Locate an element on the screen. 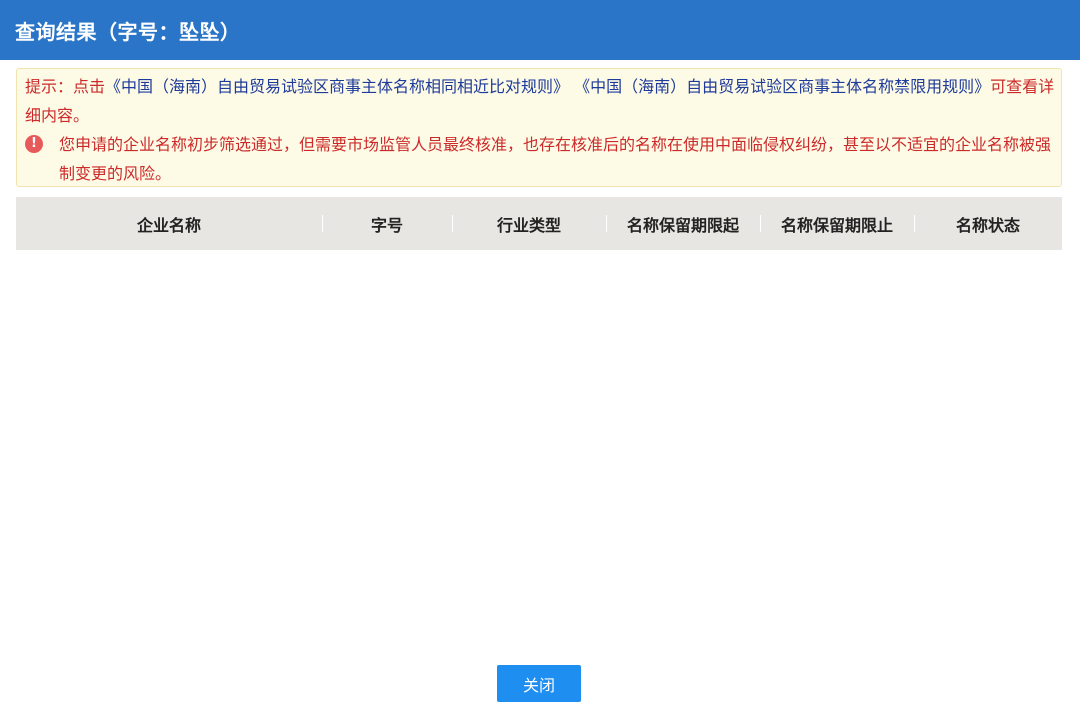 This screenshot has width=1080, height=715. exclamation-circle-icon: ! is located at coordinates (34, 144).